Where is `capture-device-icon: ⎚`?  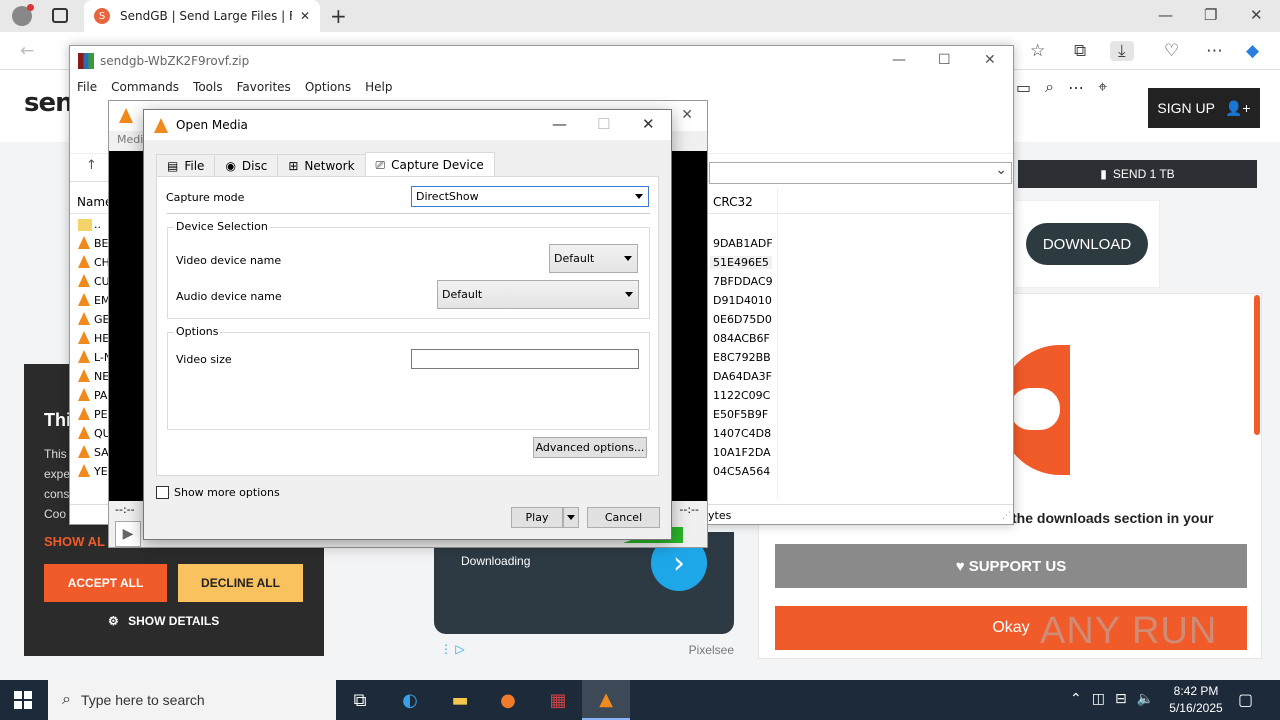 capture-device-icon: ⎚ is located at coordinates (380, 164).